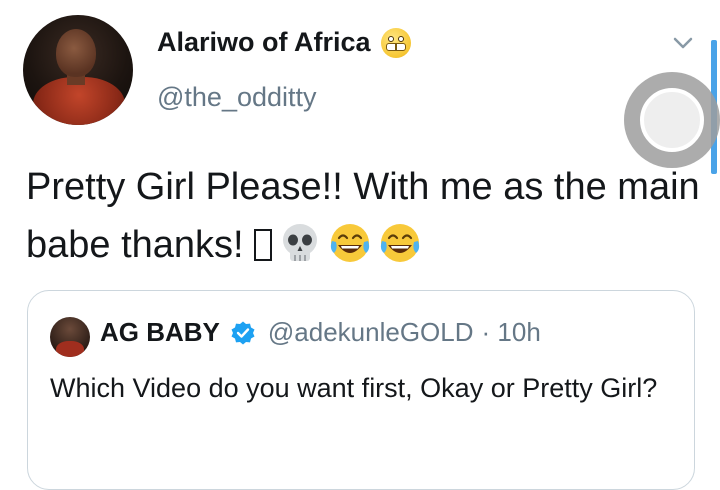 The image size is (720, 490). Describe the element at coordinates (237, 97) in the screenshot. I see `author-handle: @the_odditty` at that location.